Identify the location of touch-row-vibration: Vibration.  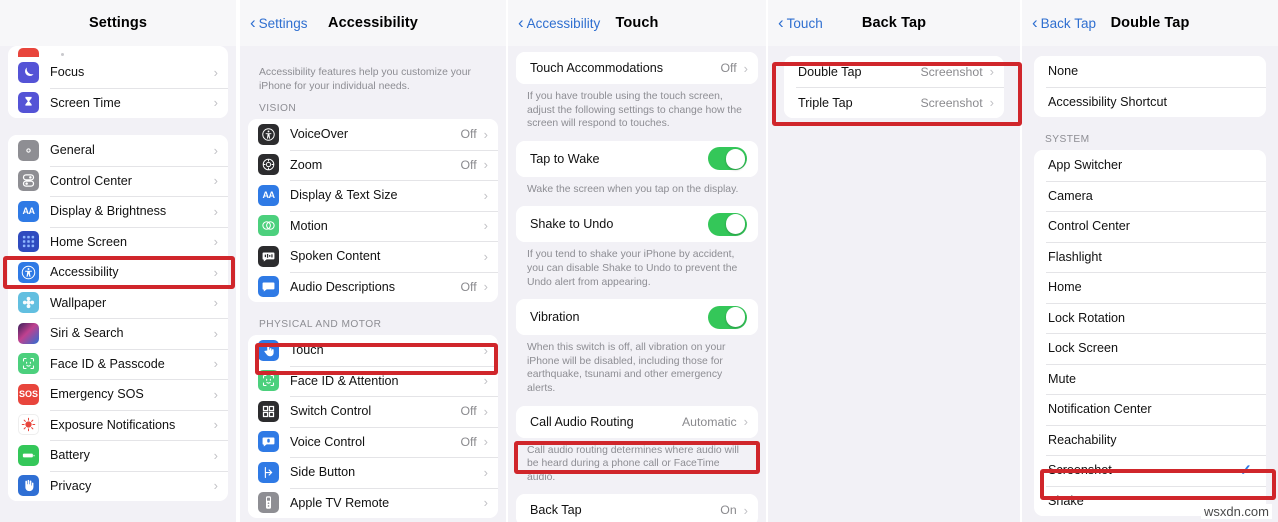
(637, 317).